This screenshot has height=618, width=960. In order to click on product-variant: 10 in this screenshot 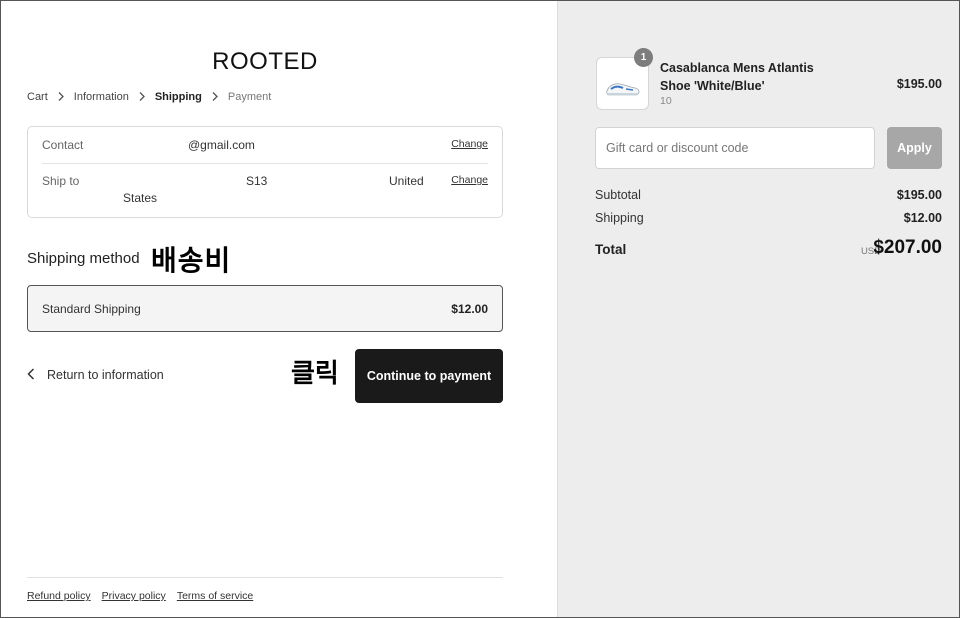, I will do `click(666, 101)`.